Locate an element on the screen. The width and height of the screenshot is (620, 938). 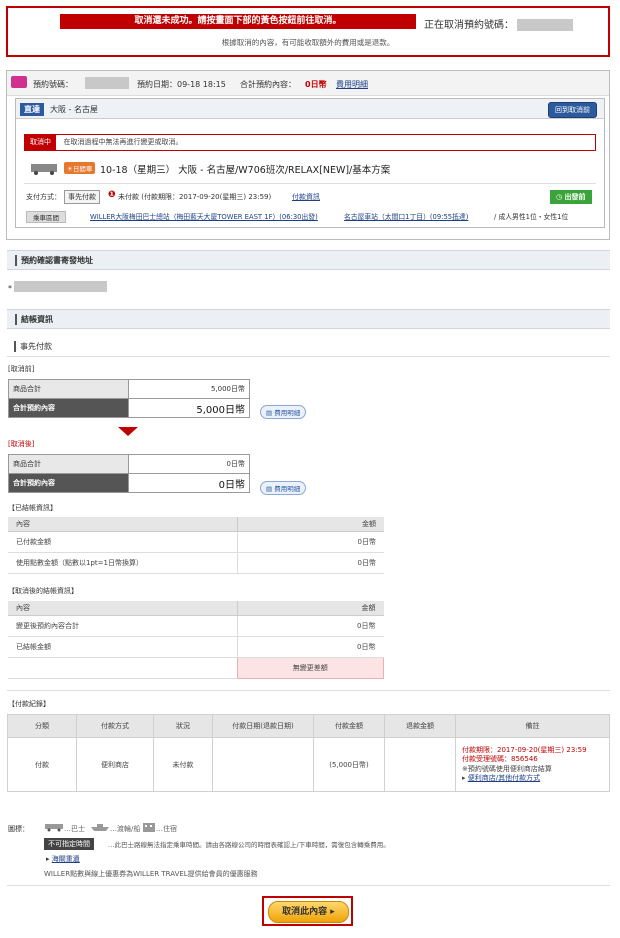
boarding-to-link: 名古屋車站（太閤口1丁目）(09:55抵達) is located at coordinates (406, 216).